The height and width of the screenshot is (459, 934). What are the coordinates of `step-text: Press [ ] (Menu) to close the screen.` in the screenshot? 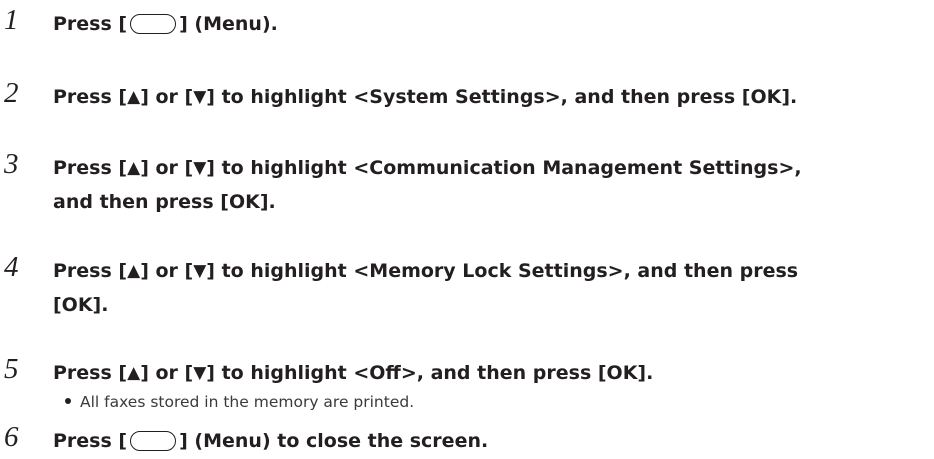 It's located at (492, 441).